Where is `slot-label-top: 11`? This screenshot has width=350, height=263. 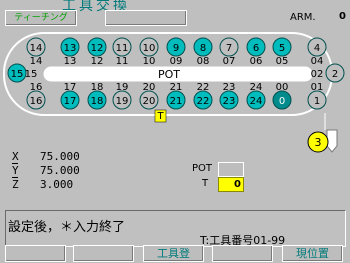 slot-label-top: 11 is located at coordinates (122, 61).